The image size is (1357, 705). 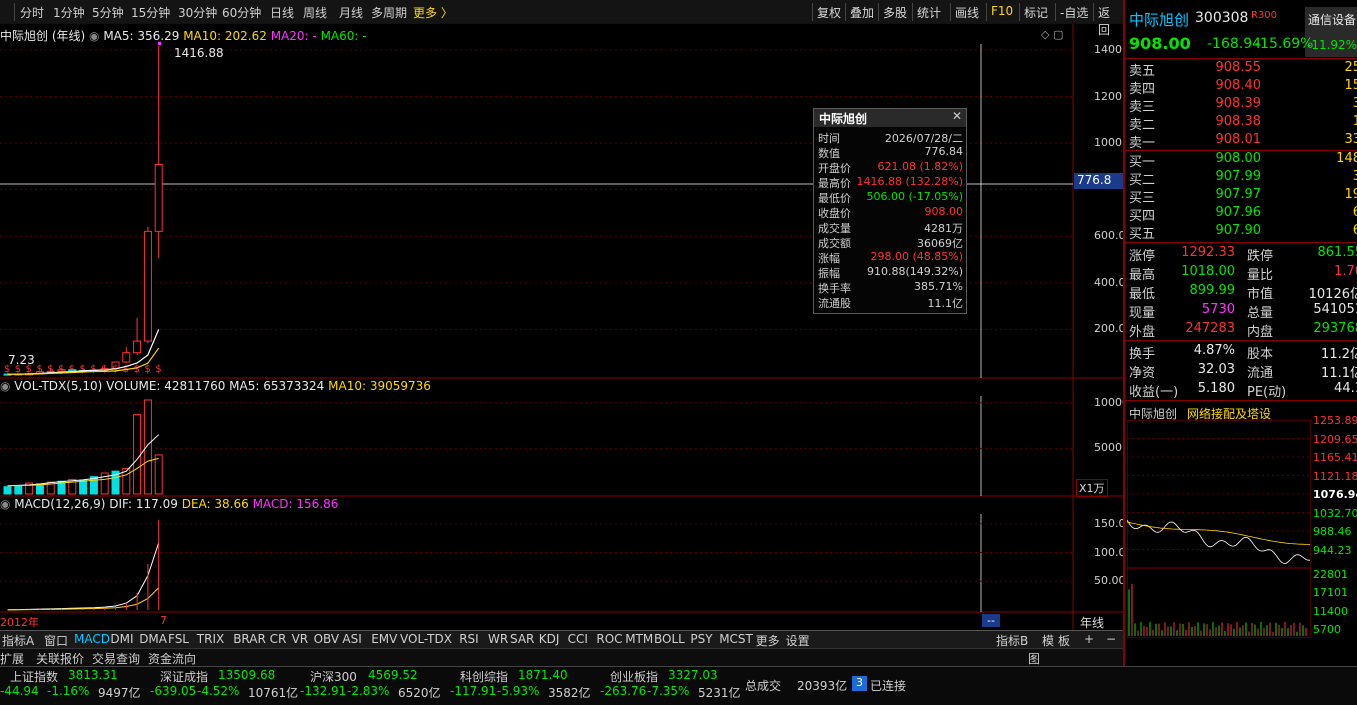 I want to click on toolbar-action-7: -自选, so click(x=1073, y=12).